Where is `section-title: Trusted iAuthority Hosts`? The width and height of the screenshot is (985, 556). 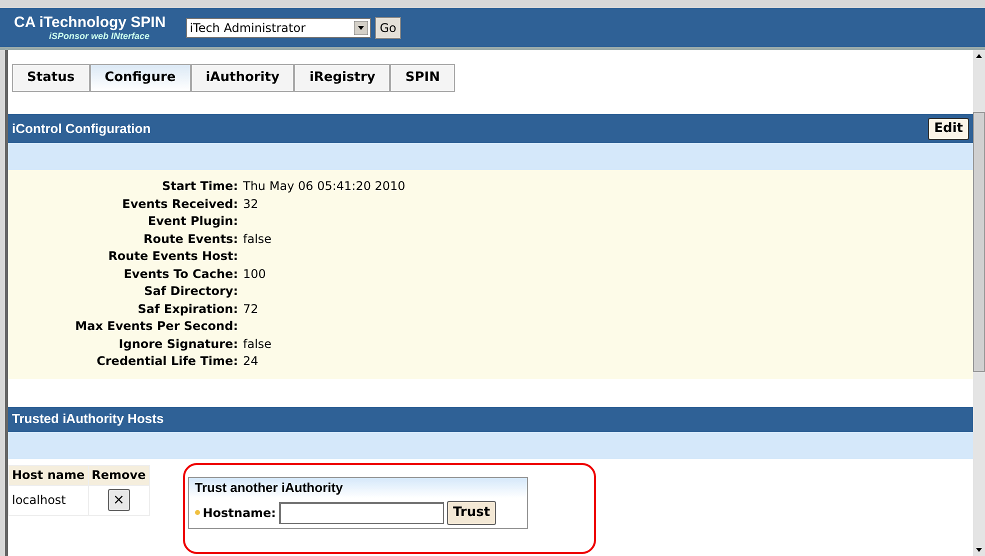 section-title: Trusted iAuthority Hosts is located at coordinates (88, 419).